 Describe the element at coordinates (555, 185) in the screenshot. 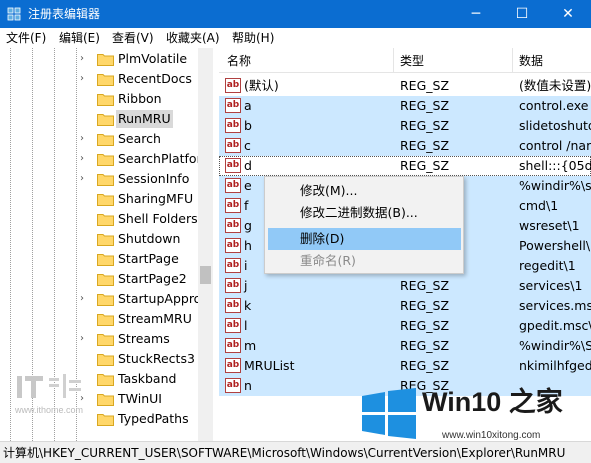

I see `value-data: %windir%\sysnative` at that location.